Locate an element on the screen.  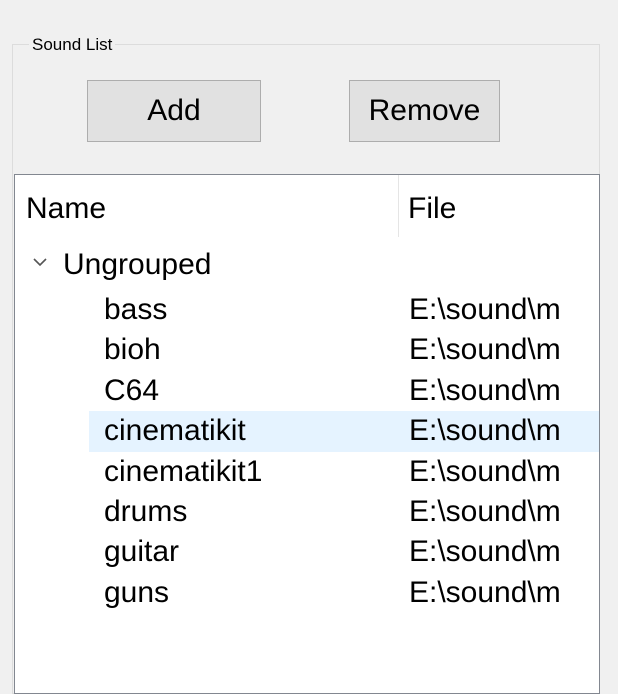
remove-button-label: Remove is located at coordinates (424, 110).